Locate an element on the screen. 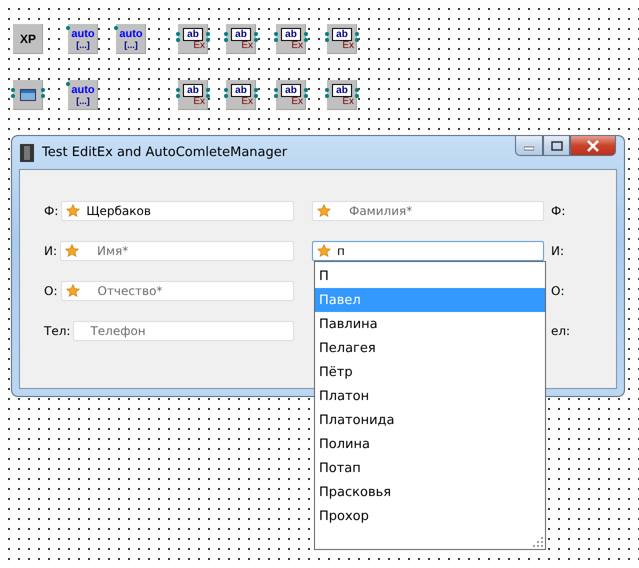 The image size is (639, 568). suggestion-item: Платон is located at coordinates (430, 396).